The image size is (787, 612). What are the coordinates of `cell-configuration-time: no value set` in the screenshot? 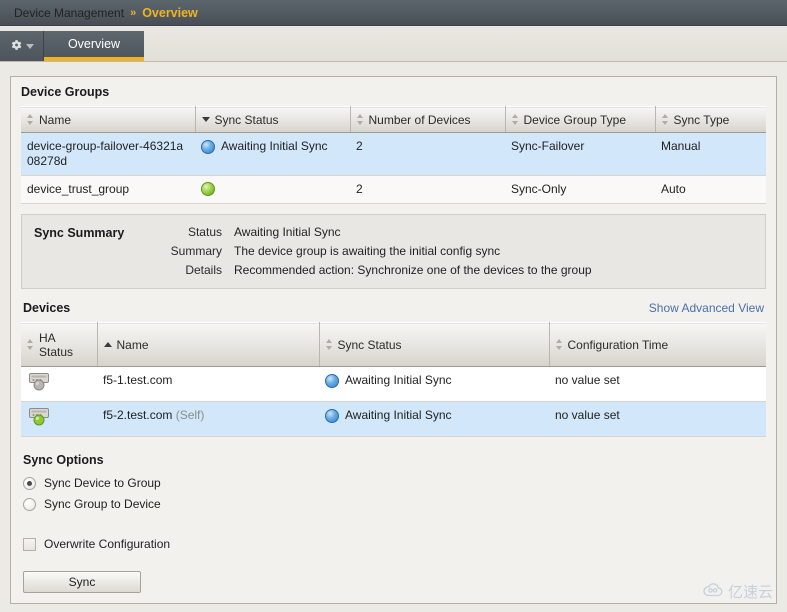 It's located at (657, 419).